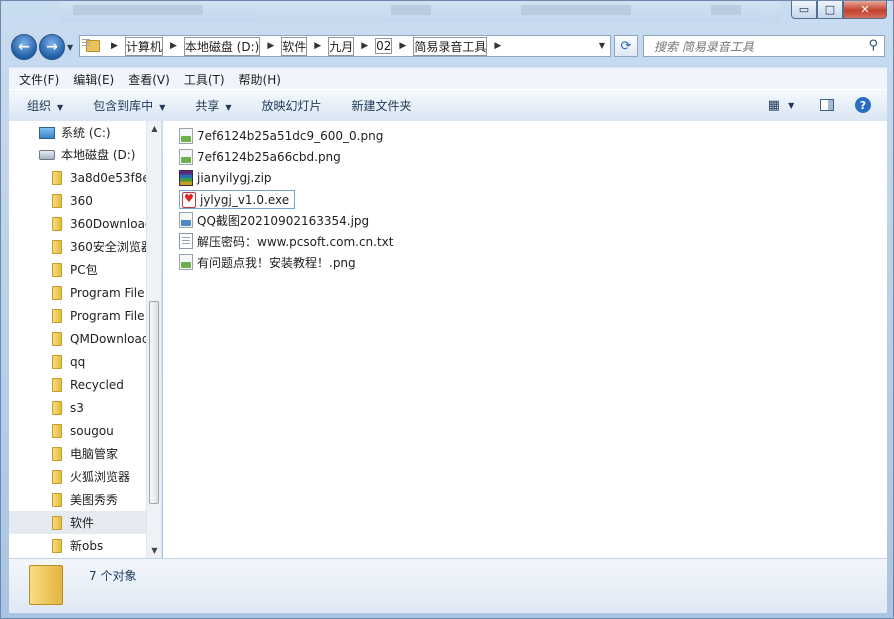 This screenshot has height=619, width=894. Describe the element at coordinates (186, 220) in the screenshot. I see `jpg-file-icon` at that location.